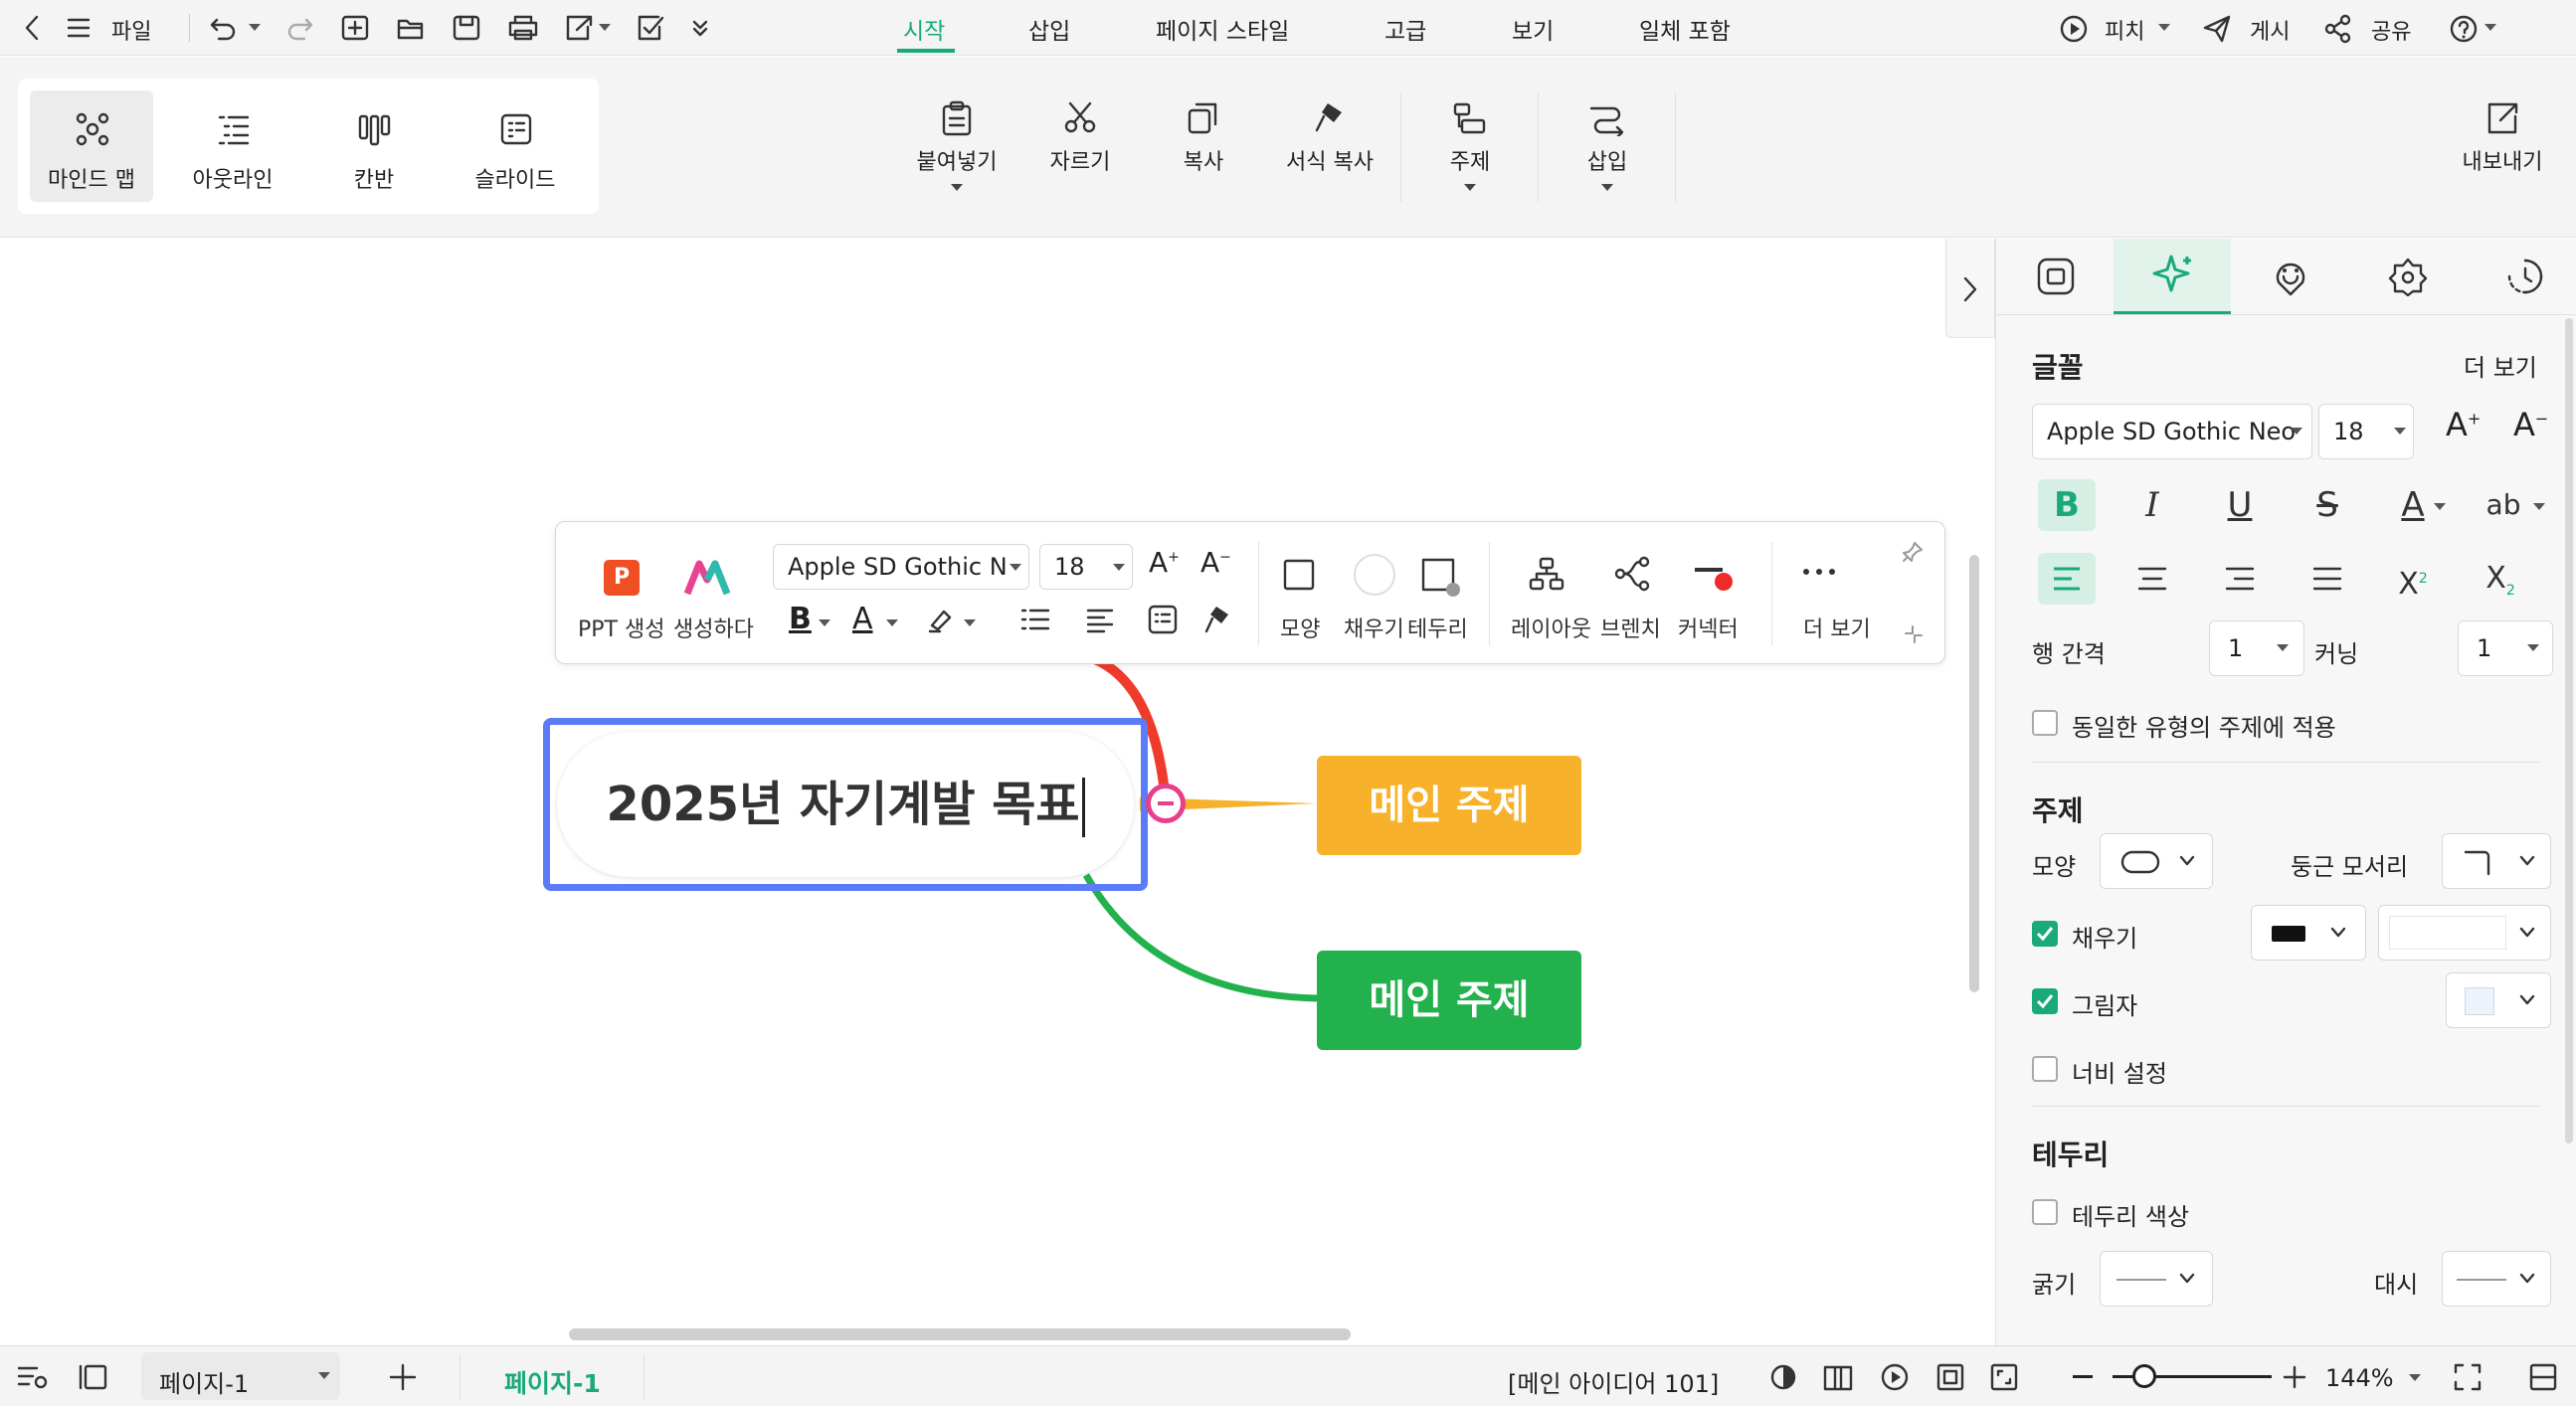 The width and height of the screenshot is (2576, 1406). Describe the element at coordinates (2045, 723) in the screenshot. I see `apply-same-checkbox` at that location.